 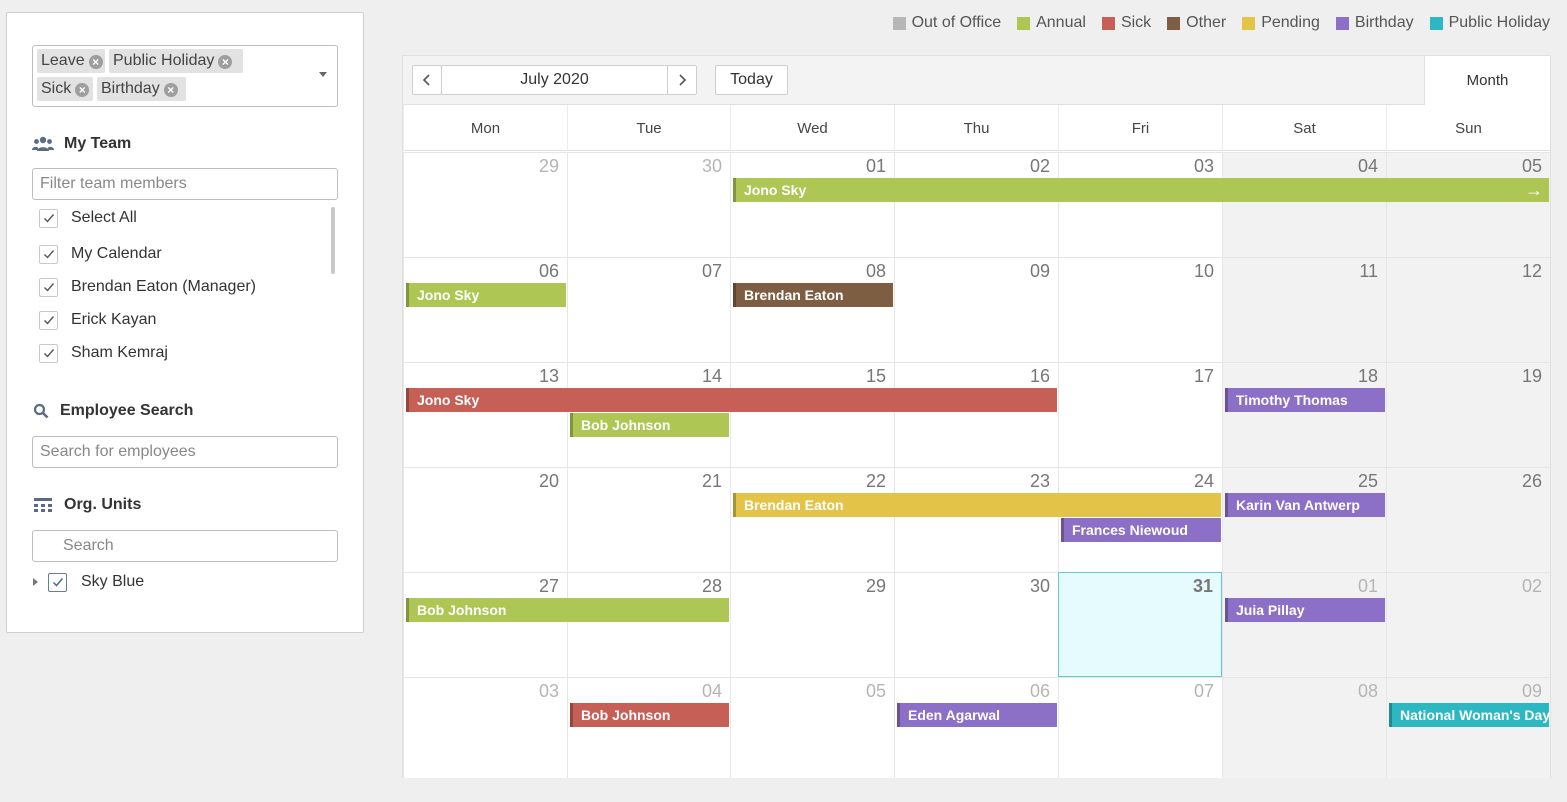 What do you see at coordinates (1140, 309) in the screenshot?
I see `calendar-day-cell: 10` at bounding box center [1140, 309].